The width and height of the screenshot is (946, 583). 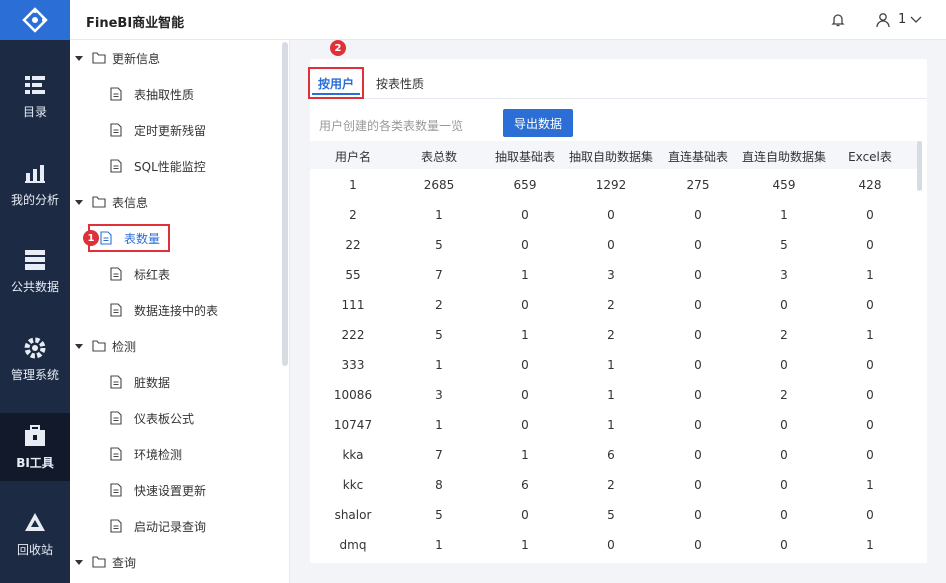 I want to click on nav-item-recycle-bin: 回收站, so click(x=35, y=534).